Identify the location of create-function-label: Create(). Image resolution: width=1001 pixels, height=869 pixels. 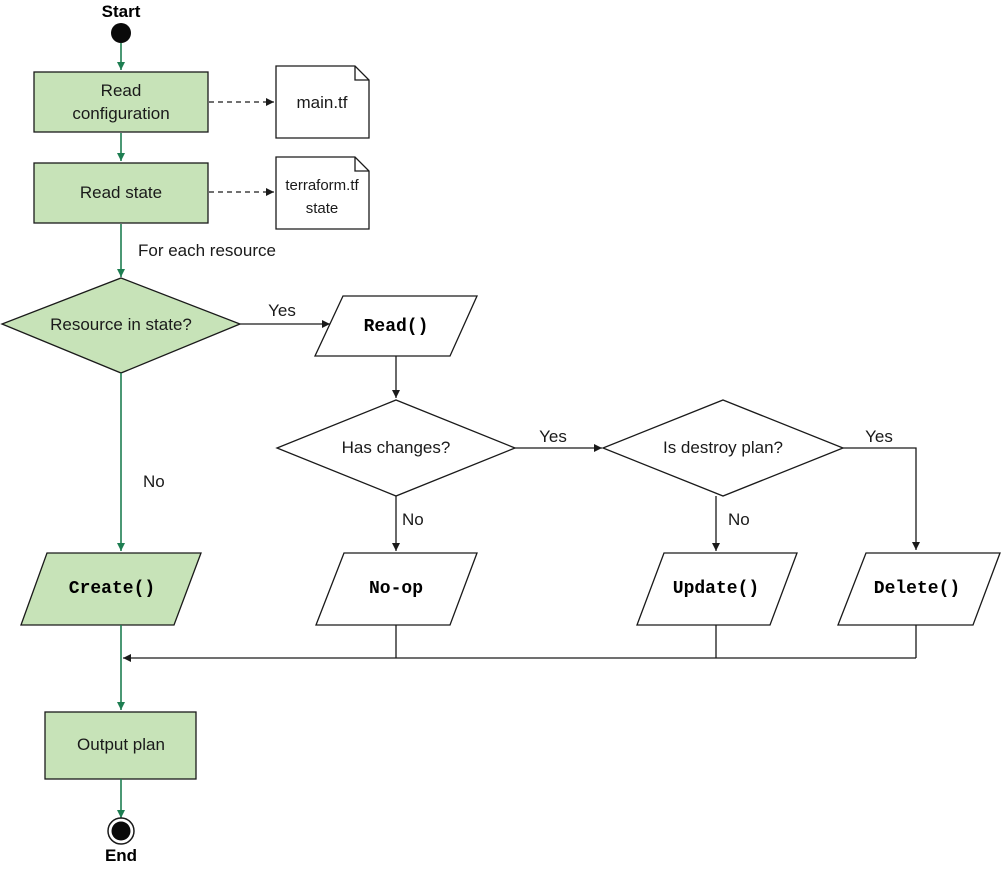
(112, 589).